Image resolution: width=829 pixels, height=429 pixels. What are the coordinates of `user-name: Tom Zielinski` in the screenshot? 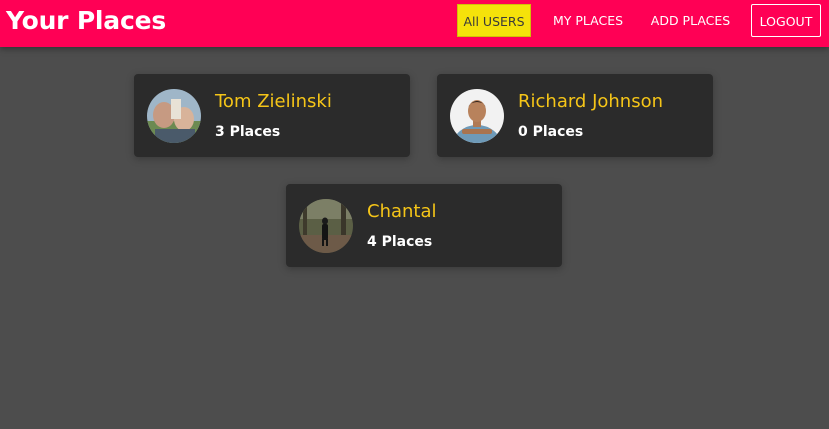 It's located at (273, 101).